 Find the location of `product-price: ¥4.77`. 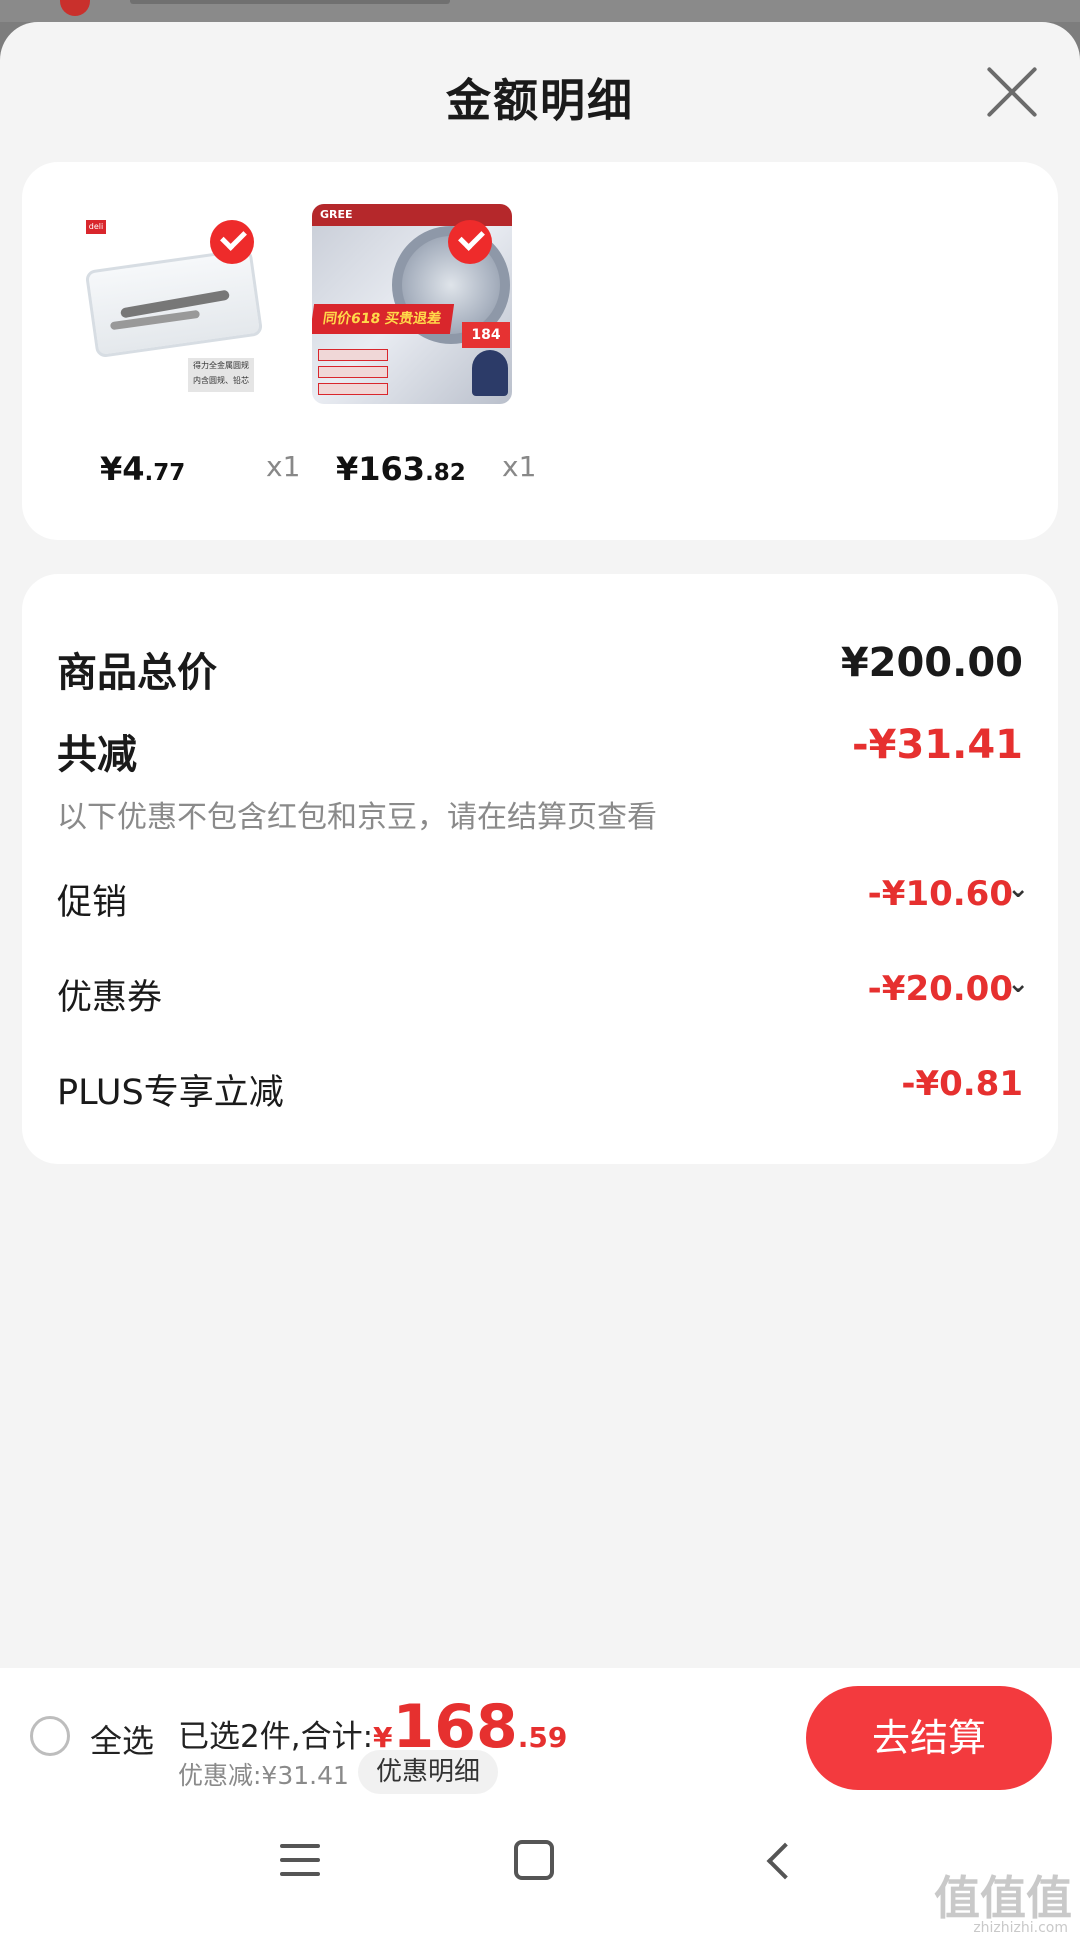

product-price: ¥4.77 is located at coordinates (143, 469).